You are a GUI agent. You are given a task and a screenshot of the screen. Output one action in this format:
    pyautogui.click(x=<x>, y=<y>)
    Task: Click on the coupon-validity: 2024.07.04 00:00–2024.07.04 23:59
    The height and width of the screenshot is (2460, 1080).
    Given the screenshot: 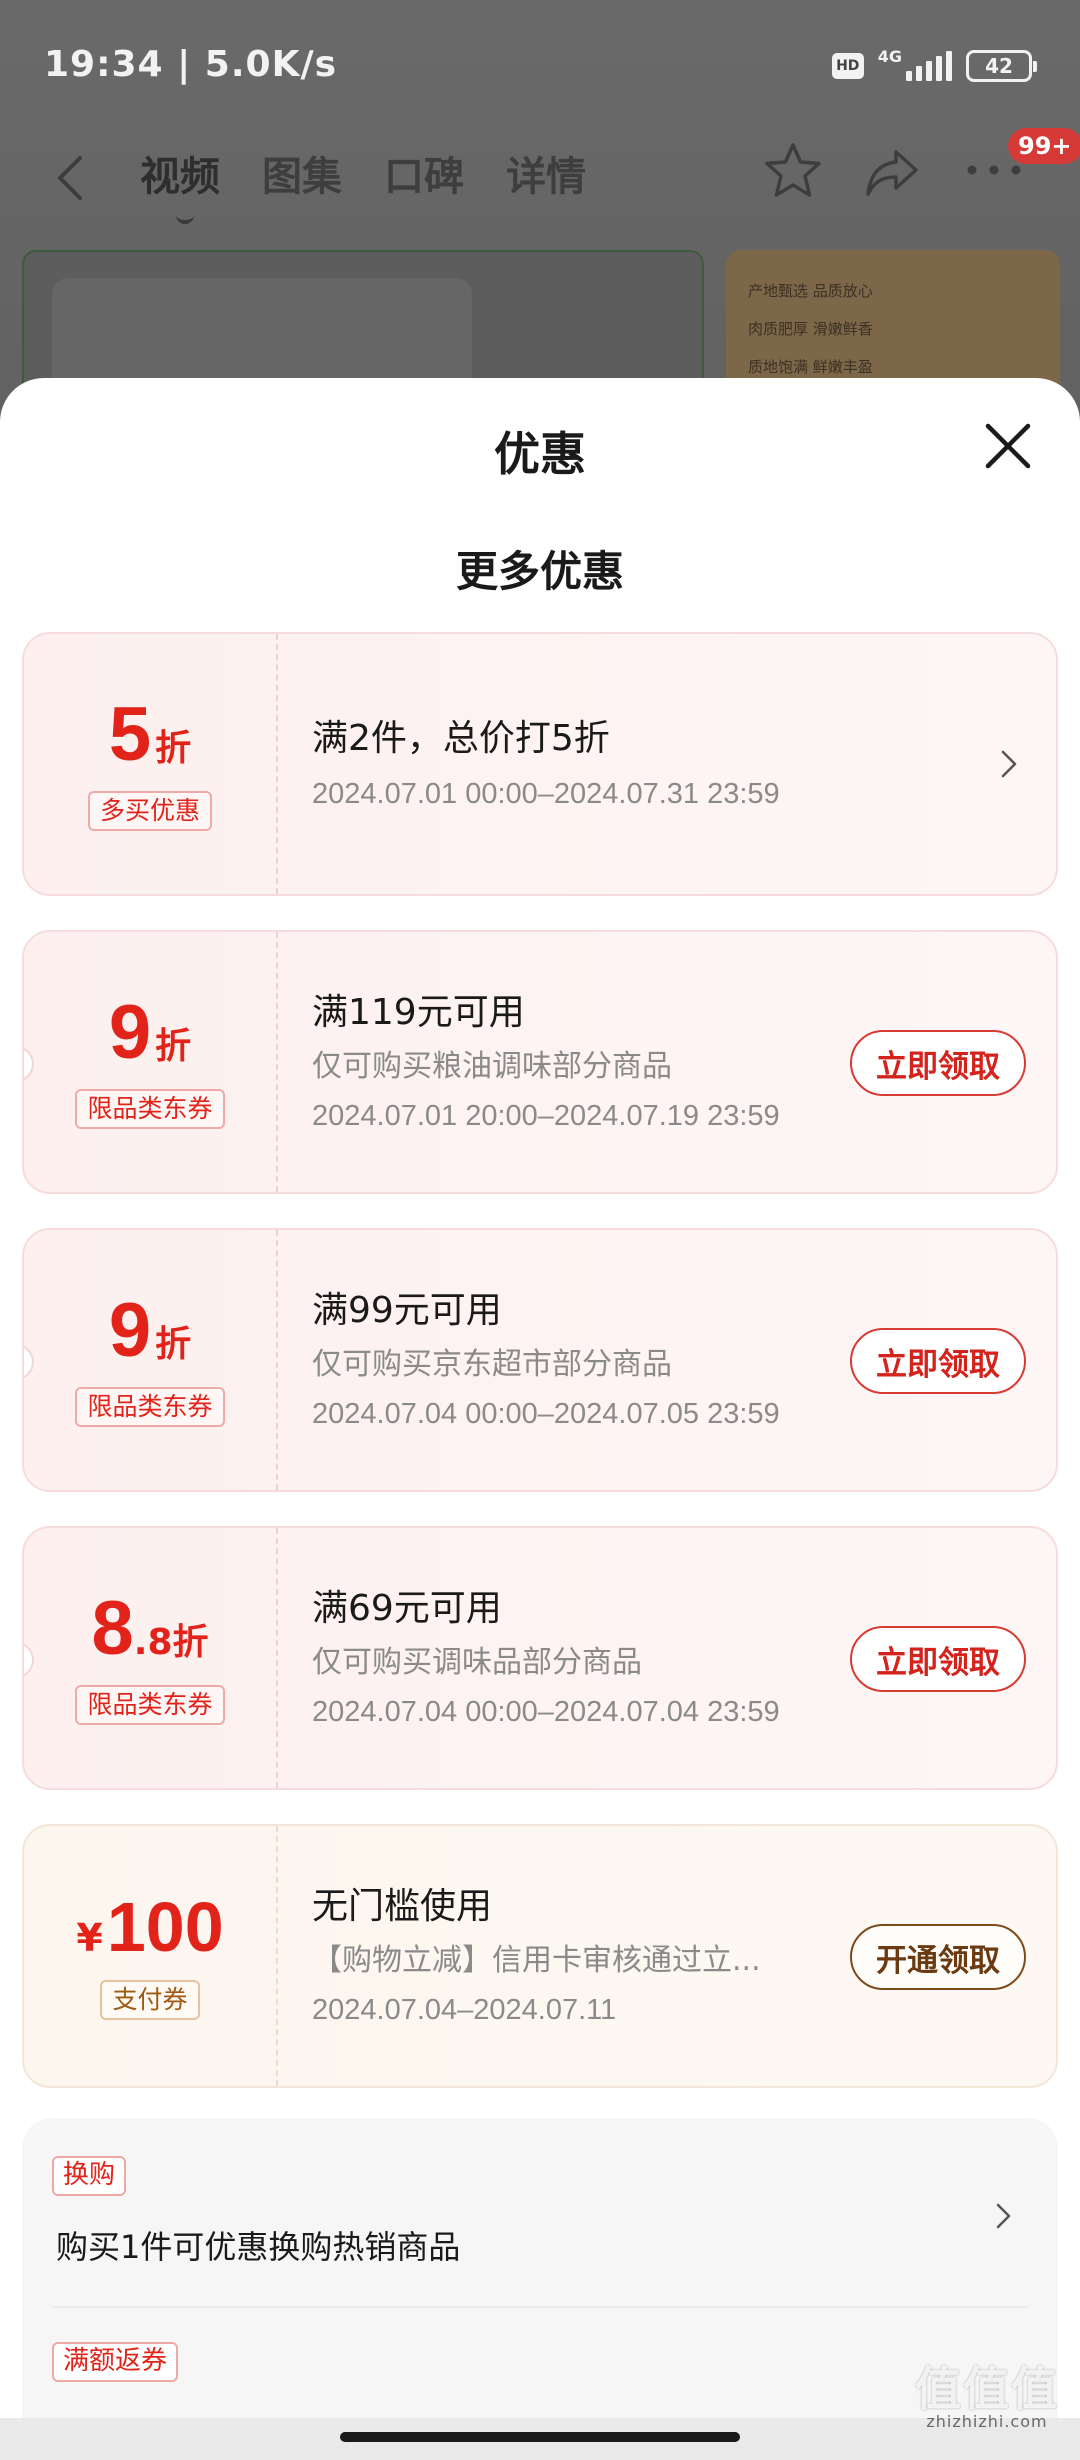 What is the action you would take?
    pyautogui.click(x=546, y=1712)
    